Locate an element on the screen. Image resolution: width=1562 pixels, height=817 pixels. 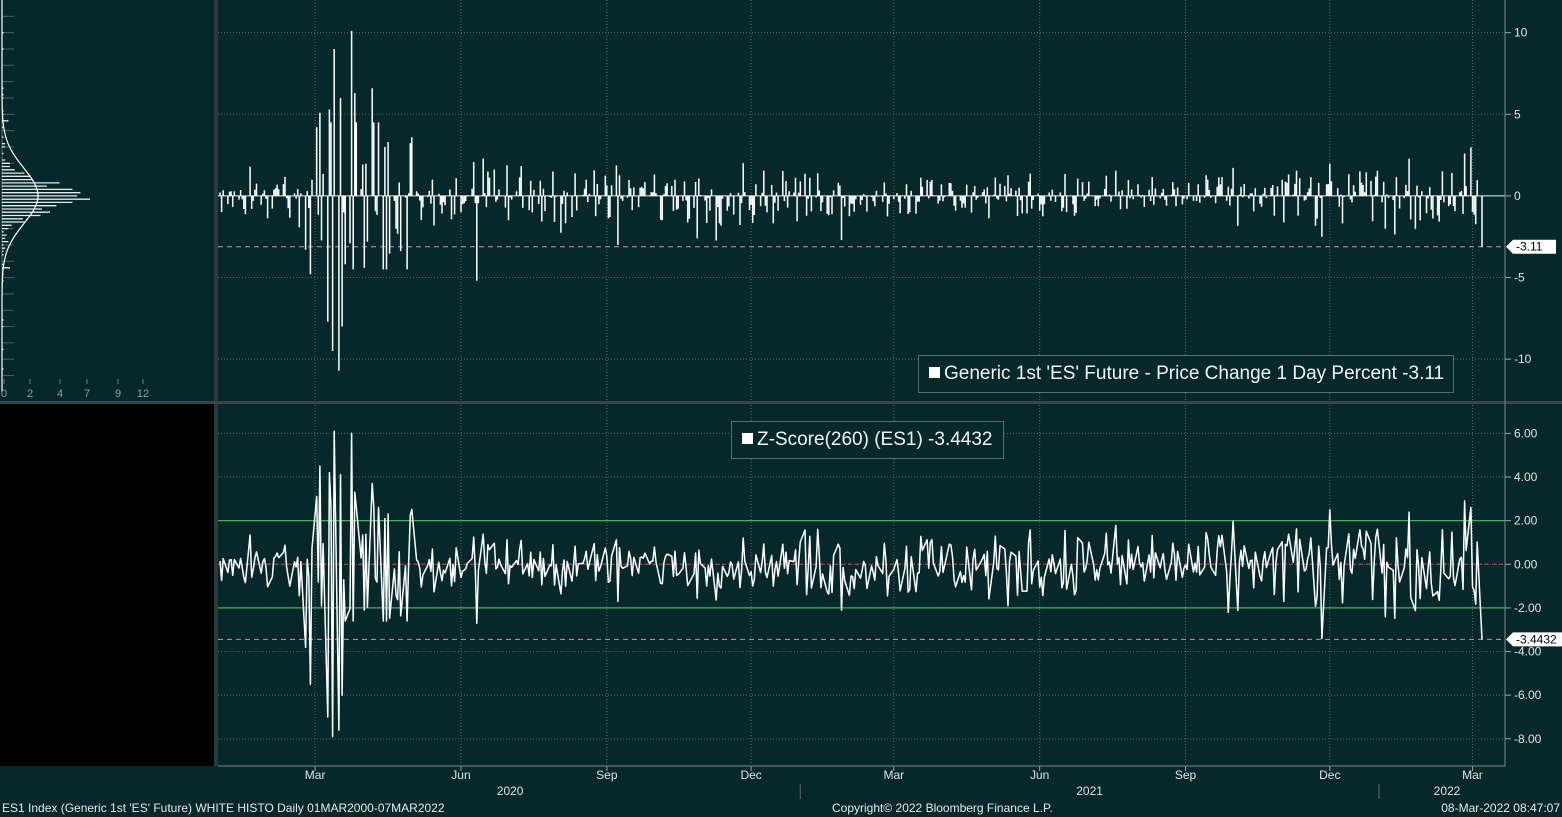
bottom-legend: Z-Score(260) (ES1) -3.4432 is located at coordinates (867, 440).